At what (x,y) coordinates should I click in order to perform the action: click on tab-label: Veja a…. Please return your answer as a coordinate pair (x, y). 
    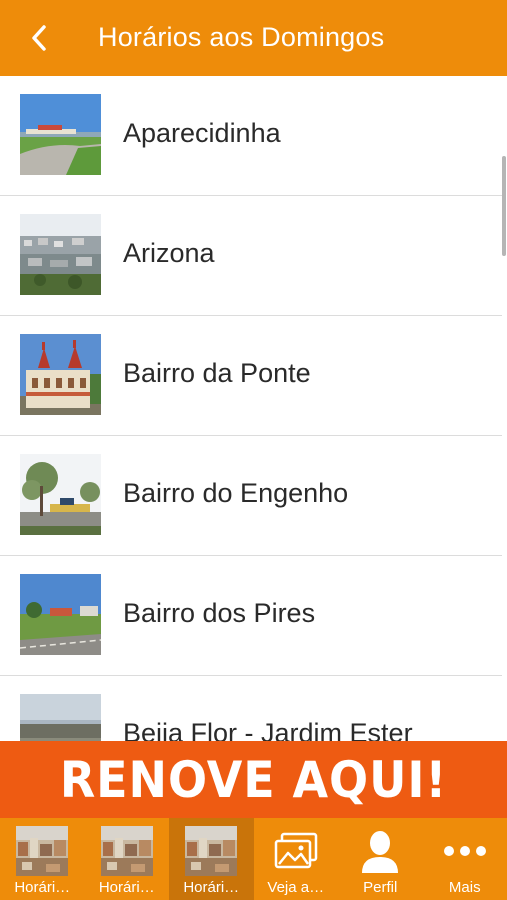
    Looking at the image, I should click on (296, 887).